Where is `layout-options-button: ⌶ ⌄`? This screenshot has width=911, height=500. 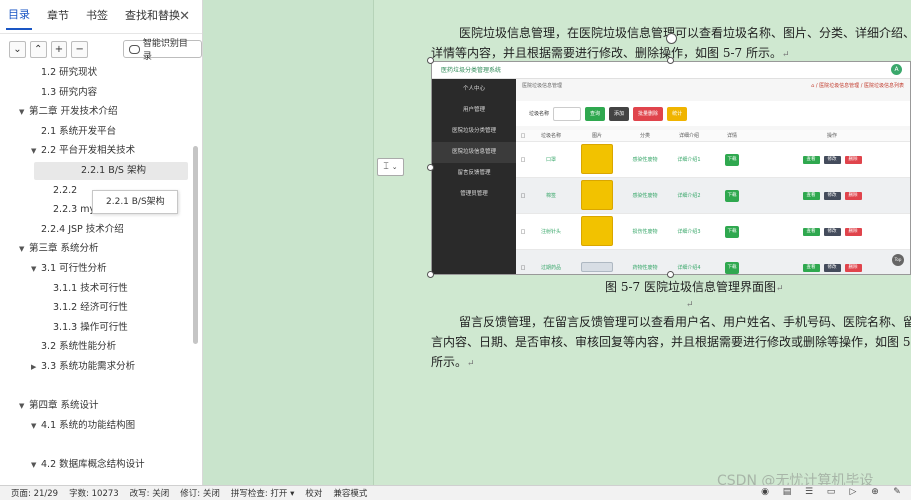 layout-options-button: ⌶ ⌄ is located at coordinates (390, 167).